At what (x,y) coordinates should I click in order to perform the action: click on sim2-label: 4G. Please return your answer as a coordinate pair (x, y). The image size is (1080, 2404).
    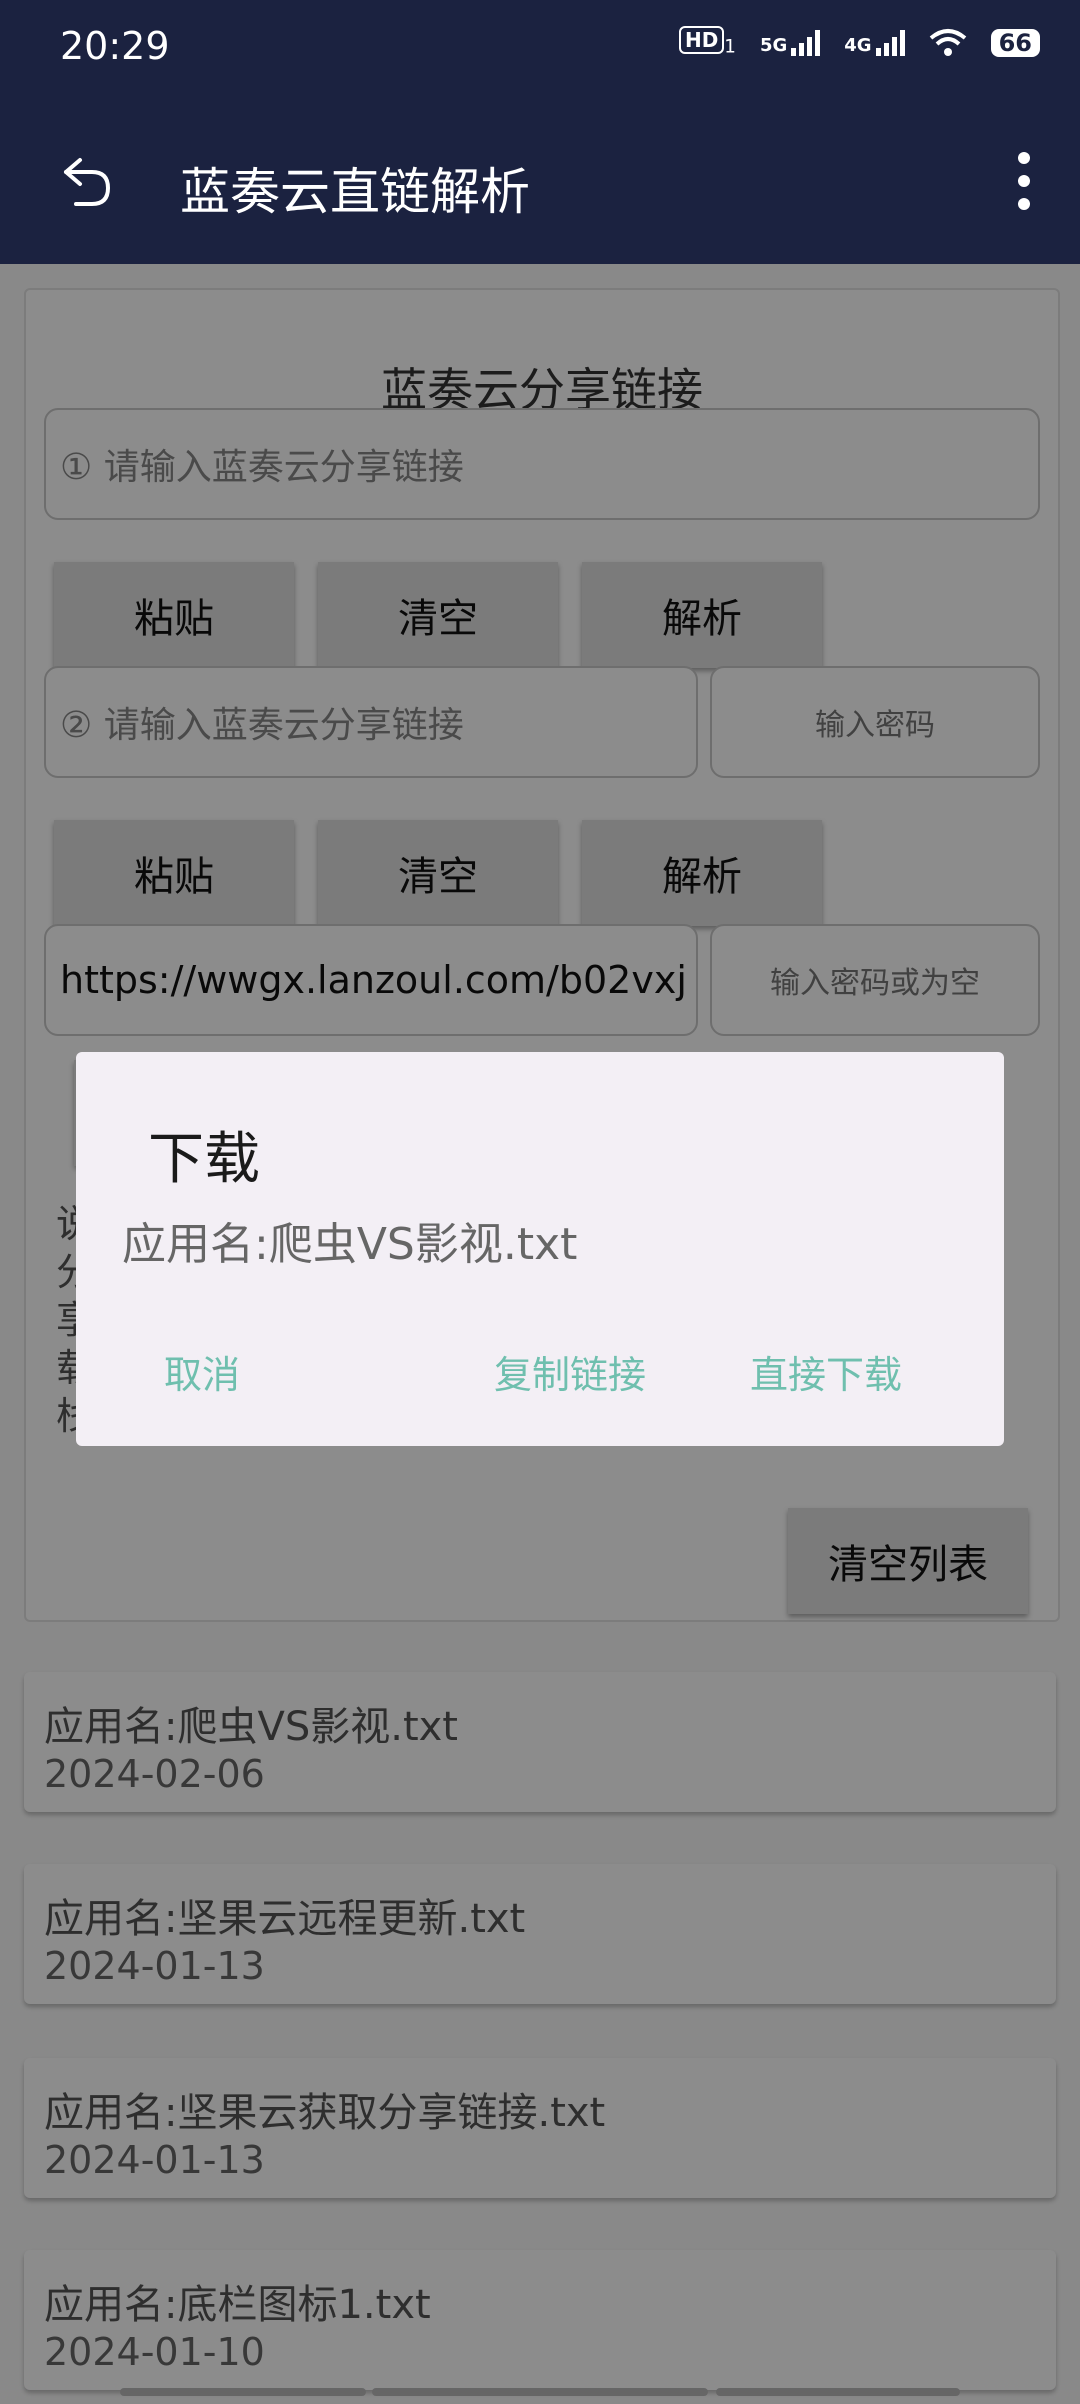
    Looking at the image, I should click on (858, 45).